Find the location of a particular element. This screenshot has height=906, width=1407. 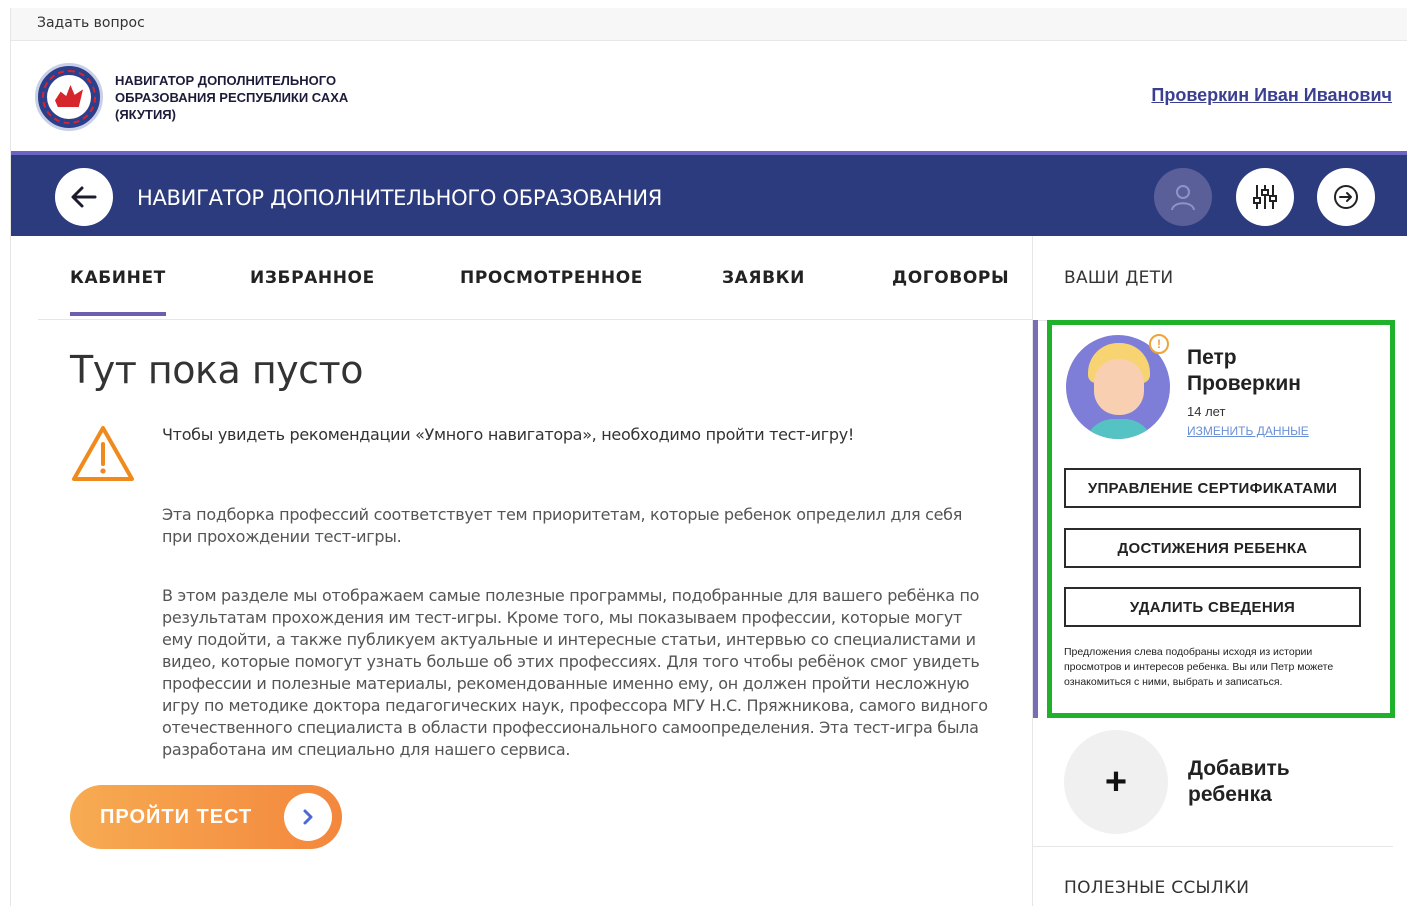

filter-button is located at coordinates (1265, 197).